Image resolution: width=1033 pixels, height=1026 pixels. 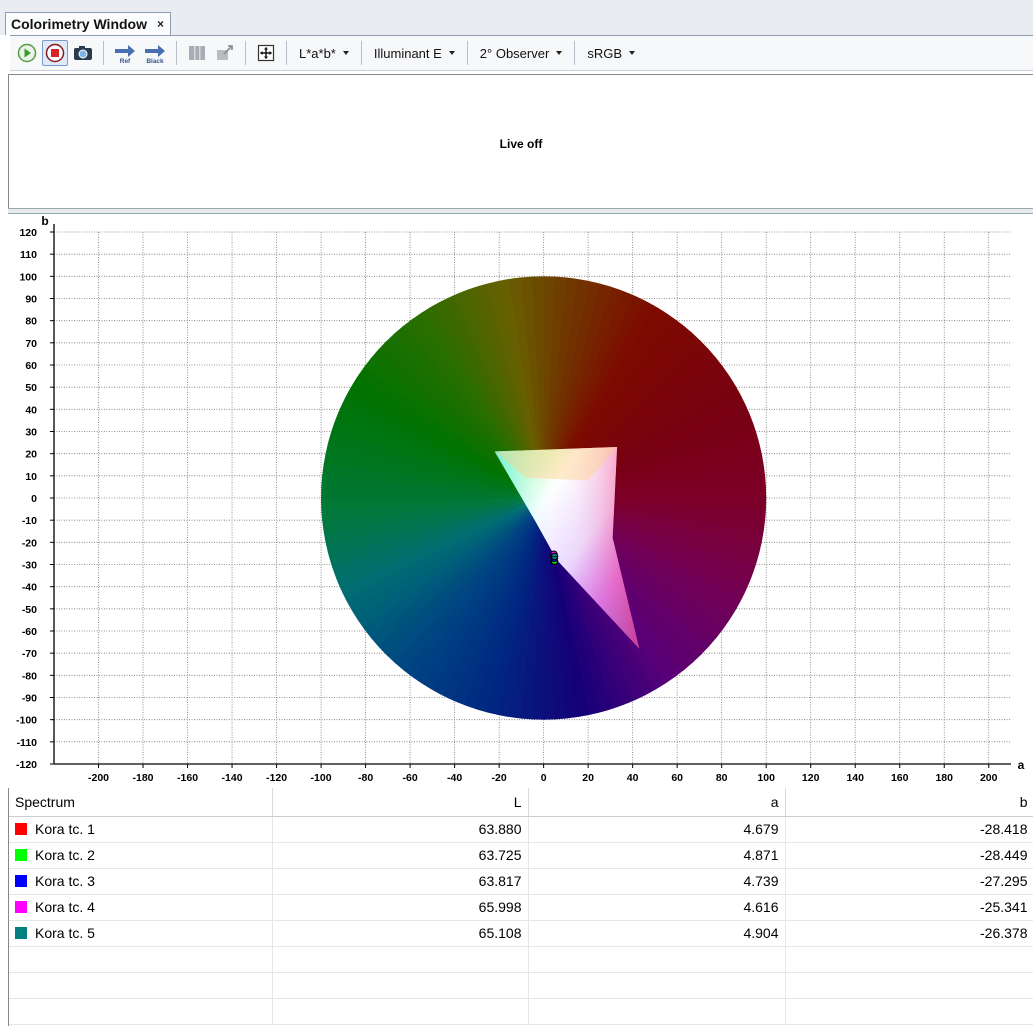 I want to click on close-icon: ×, so click(x=160, y=24).